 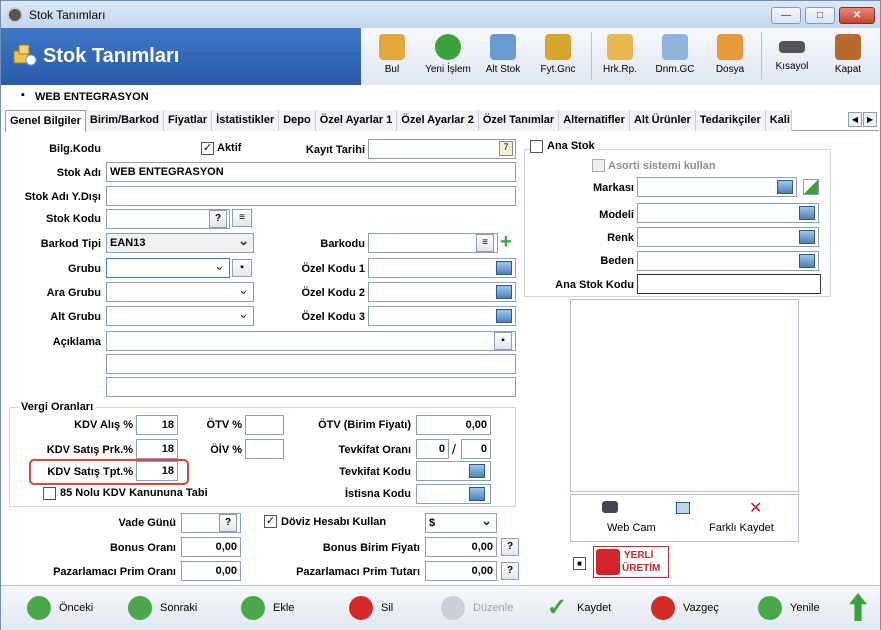 I want to click on stok-adi-field: WEB ENTEGRASYON, so click(x=311, y=172).